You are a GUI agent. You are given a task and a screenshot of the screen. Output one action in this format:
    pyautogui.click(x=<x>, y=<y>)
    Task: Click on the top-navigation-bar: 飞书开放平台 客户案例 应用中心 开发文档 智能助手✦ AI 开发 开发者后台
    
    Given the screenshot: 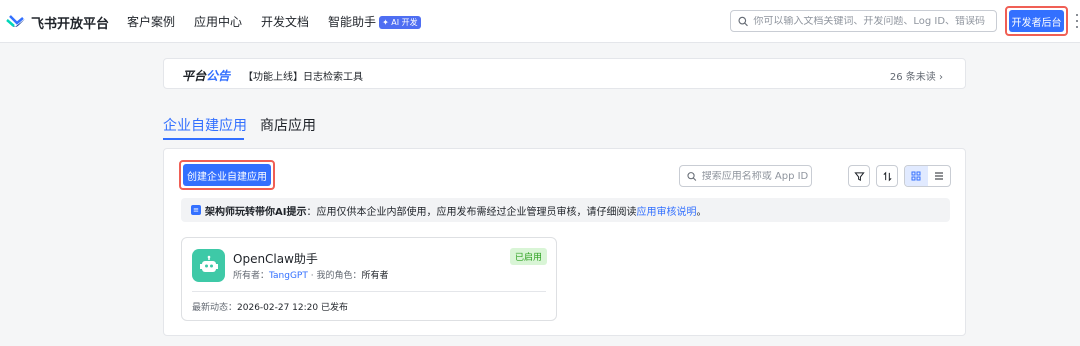 What is the action you would take?
    pyautogui.click(x=540, y=21)
    